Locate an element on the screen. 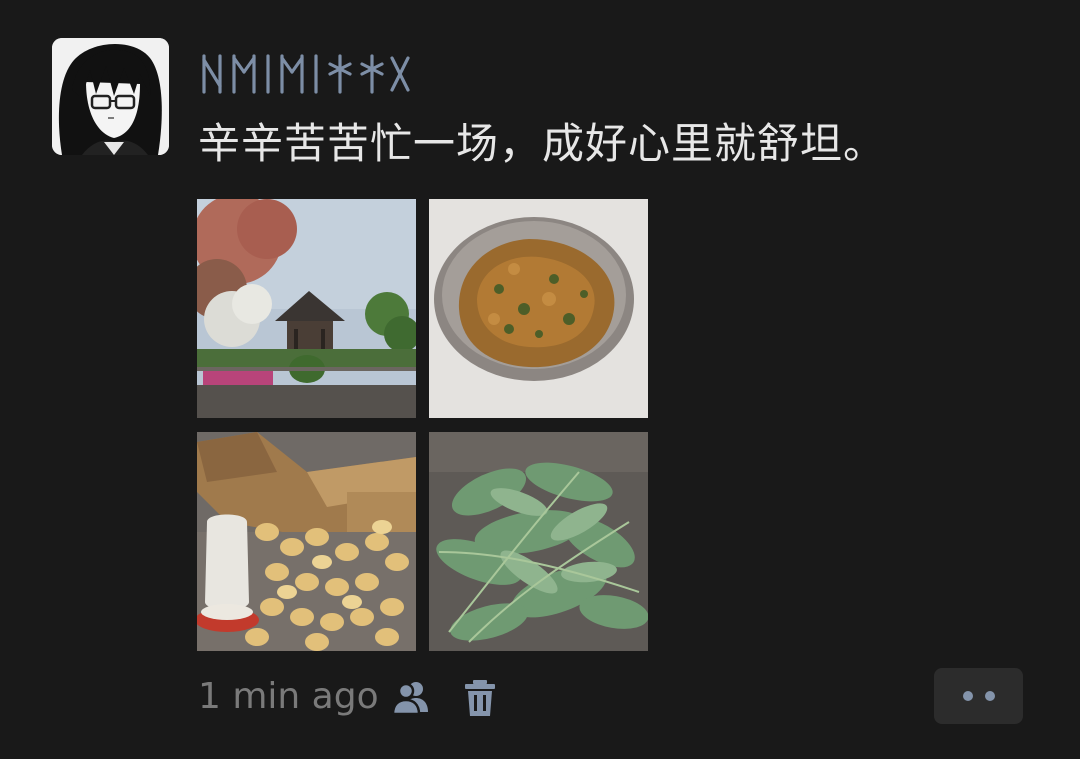 This screenshot has height=759, width=1080. chicks-image is located at coordinates (306, 541).